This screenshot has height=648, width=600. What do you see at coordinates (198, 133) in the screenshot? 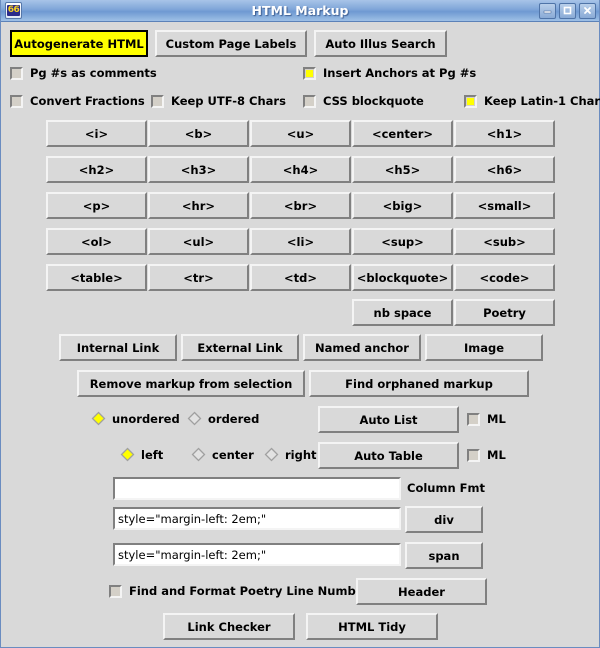
I see `tag-button-b: <b>` at bounding box center [198, 133].